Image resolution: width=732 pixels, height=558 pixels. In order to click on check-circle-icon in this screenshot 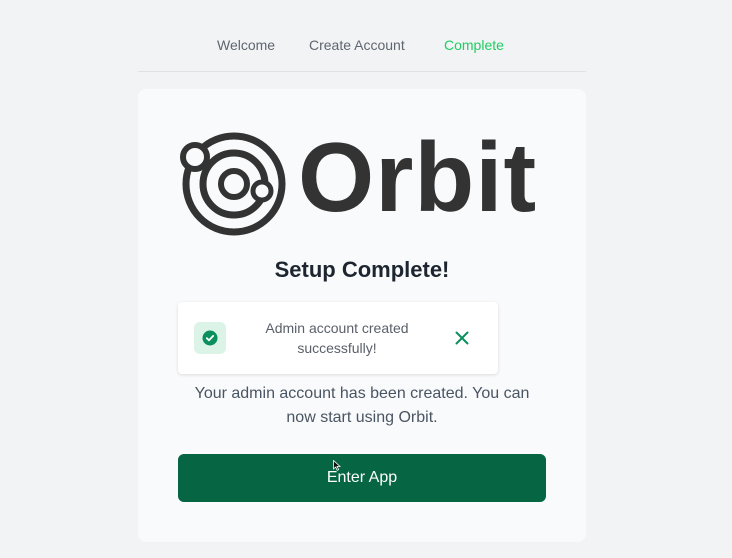, I will do `click(210, 338)`.